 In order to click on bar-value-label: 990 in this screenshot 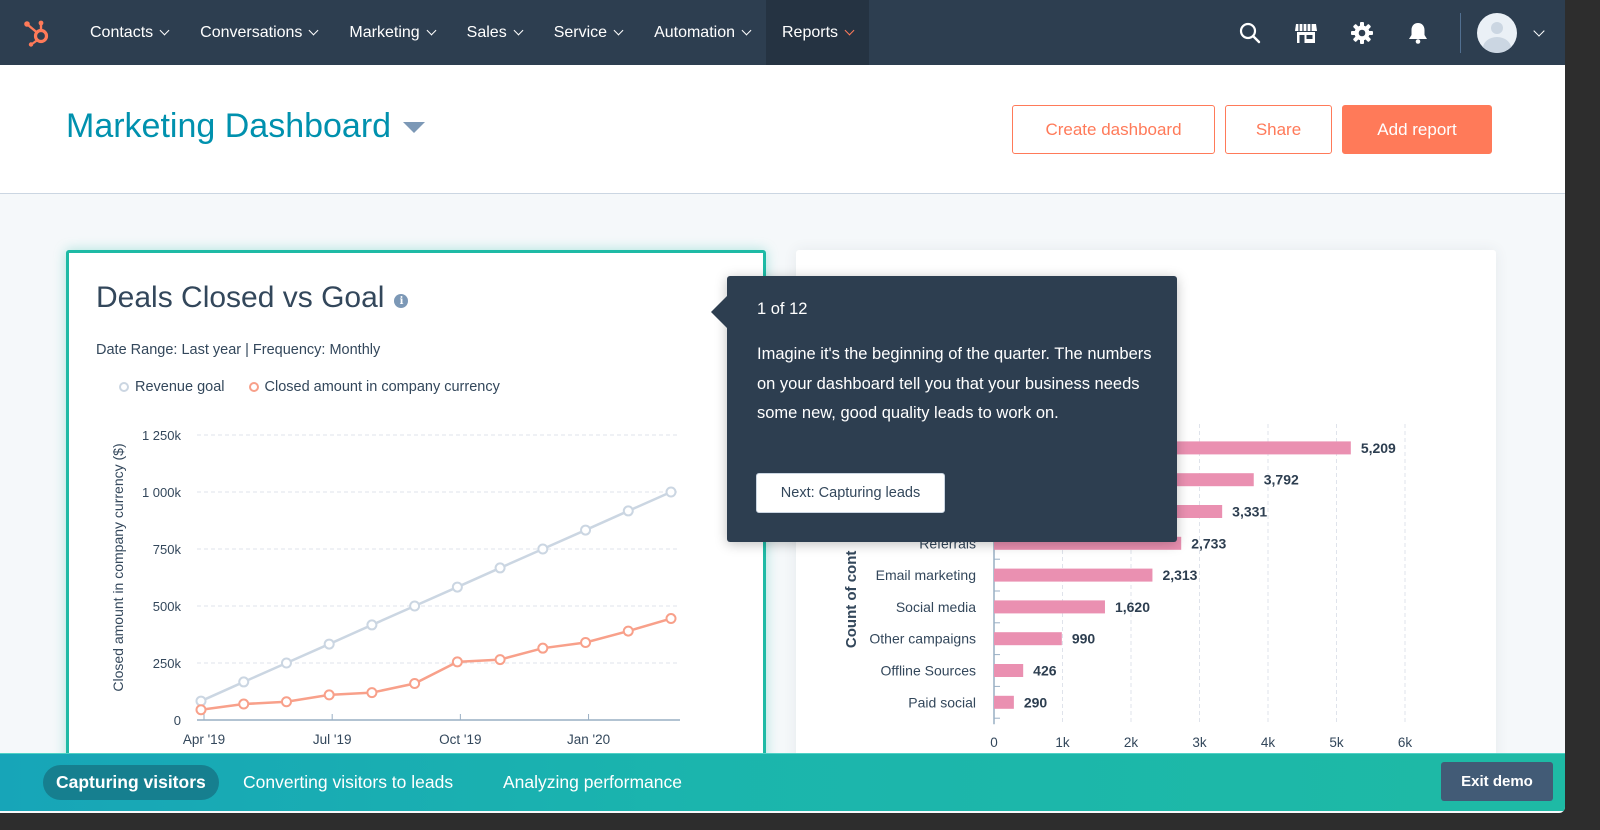, I will do `click(1084, 639)`.